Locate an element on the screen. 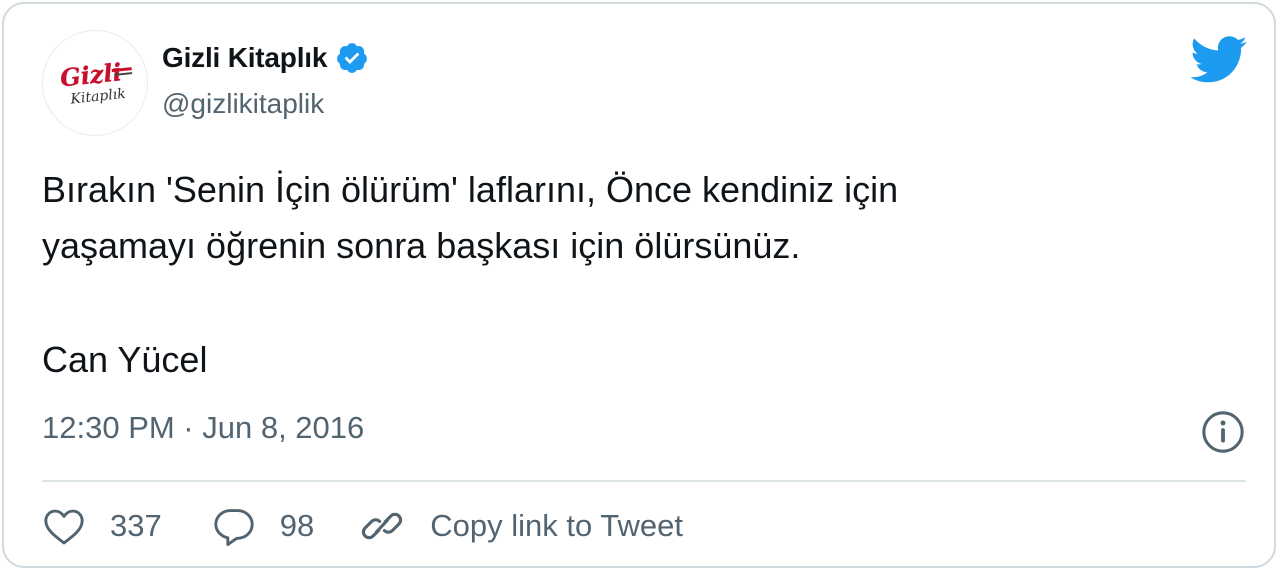 This screenshot has width=1280, height=572. copy-link-label: Copy link to Tweet is located at coordinates (556, 525).